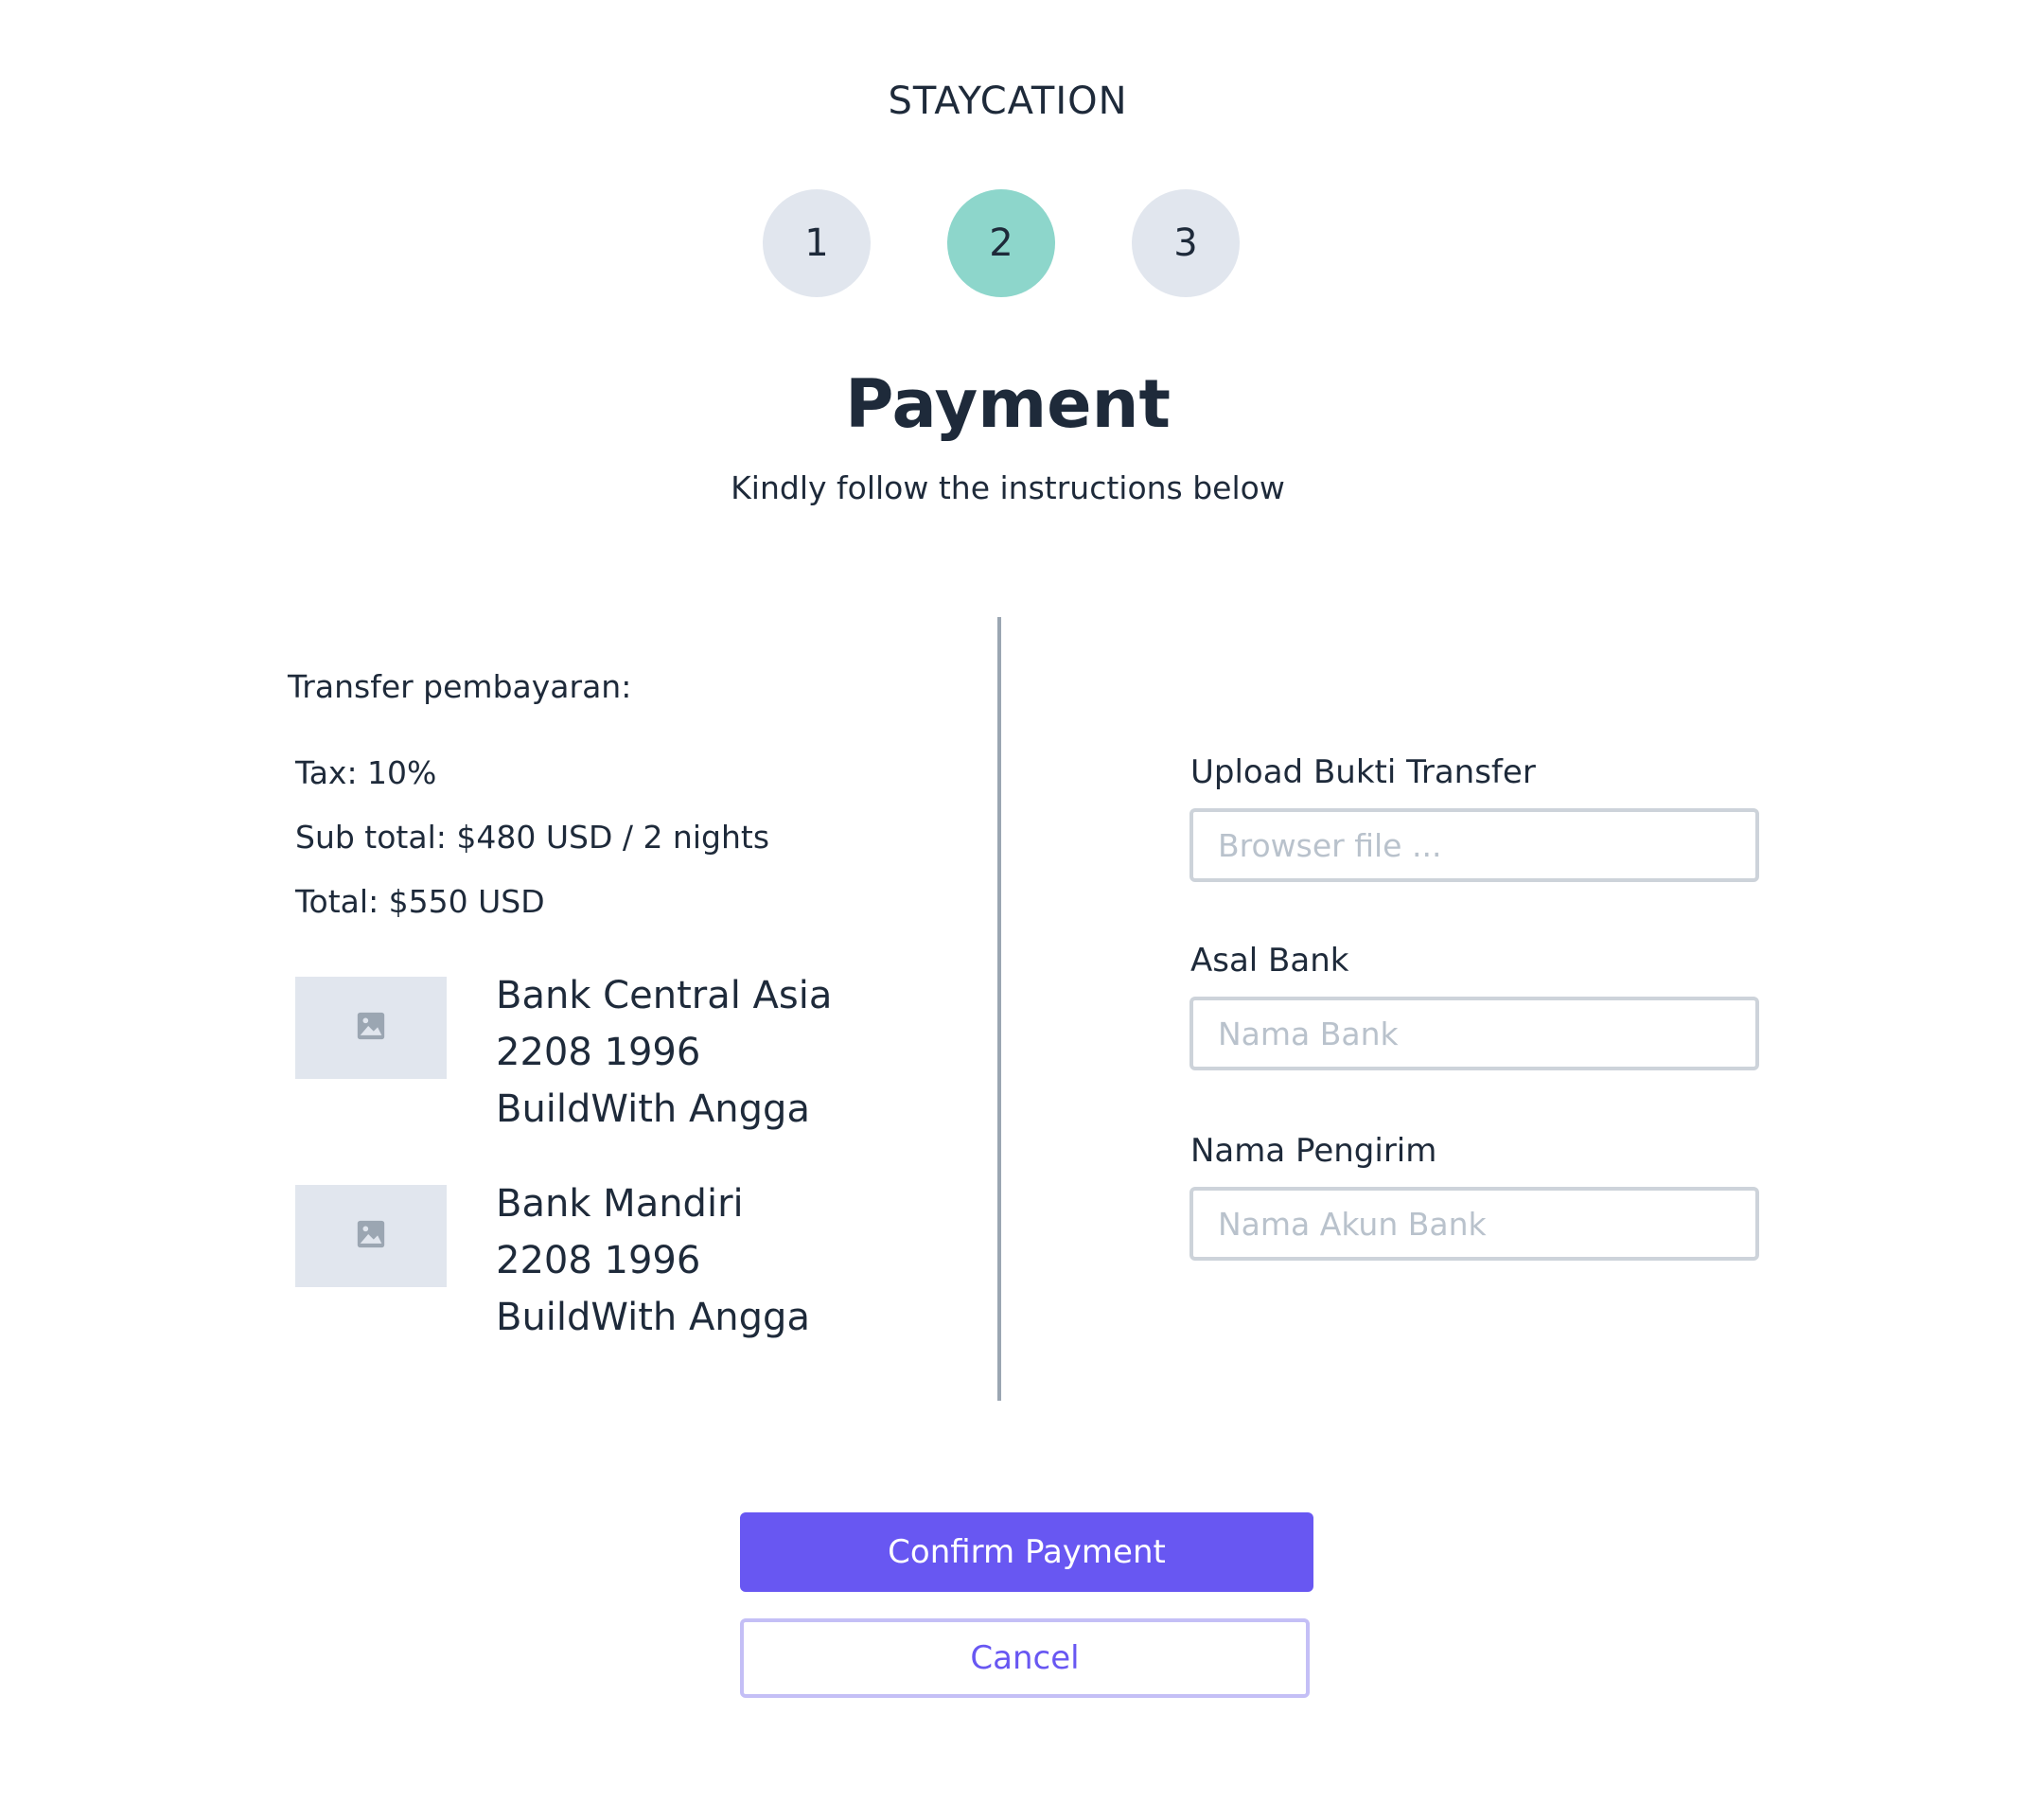  What do you see at coordinates (1008, 101) in the screenshot?
I see `brand-logo-text: STAYCATION` at bounding box center [1008, 101].